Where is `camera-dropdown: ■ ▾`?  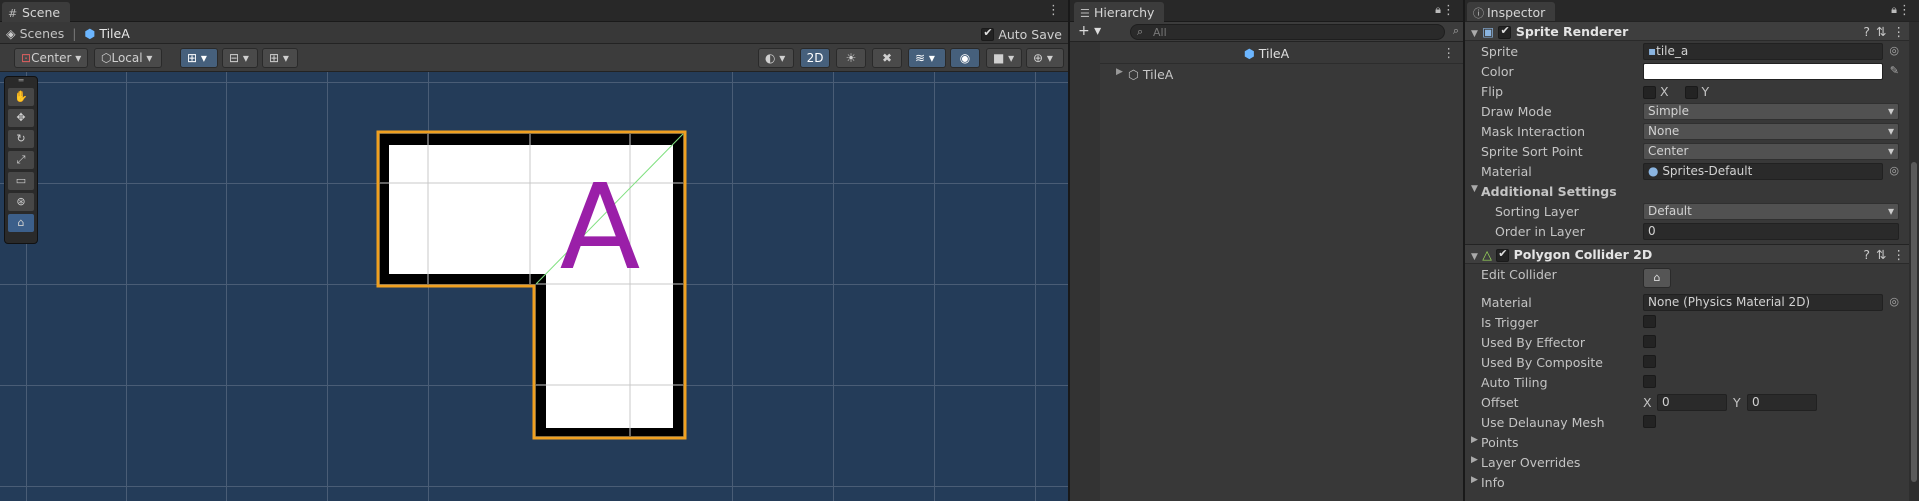 camera-dropdown: ■ ▾ is located at coordinates (1004, 58).